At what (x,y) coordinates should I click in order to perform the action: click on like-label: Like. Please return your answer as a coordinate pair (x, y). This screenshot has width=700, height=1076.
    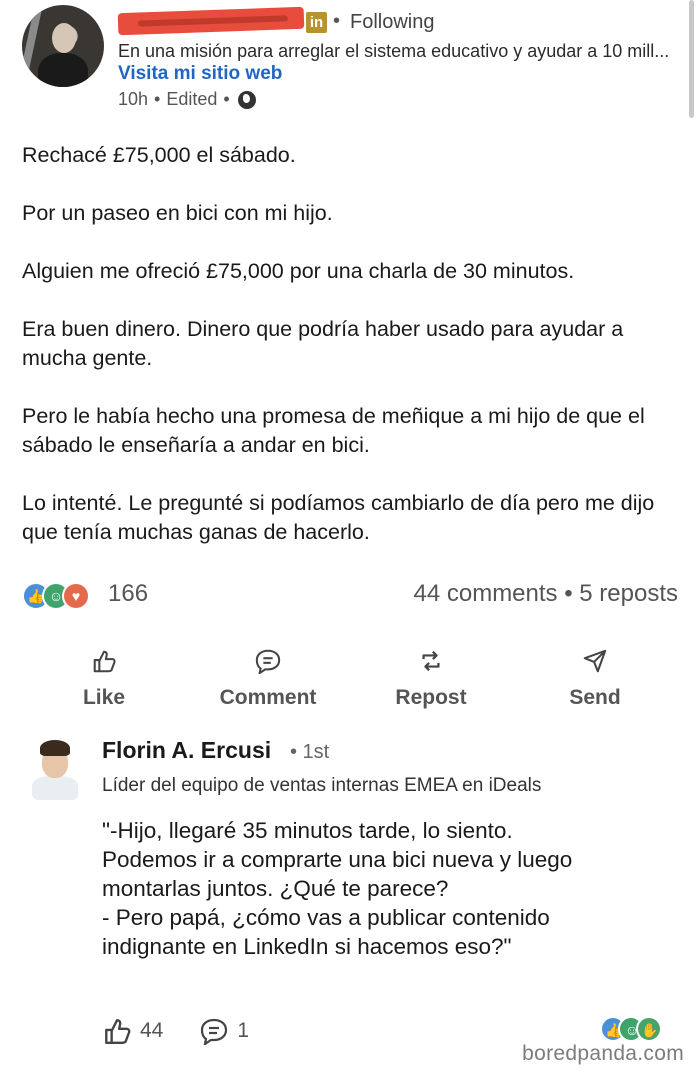
    Looking at the image, I should click on (104, 697).